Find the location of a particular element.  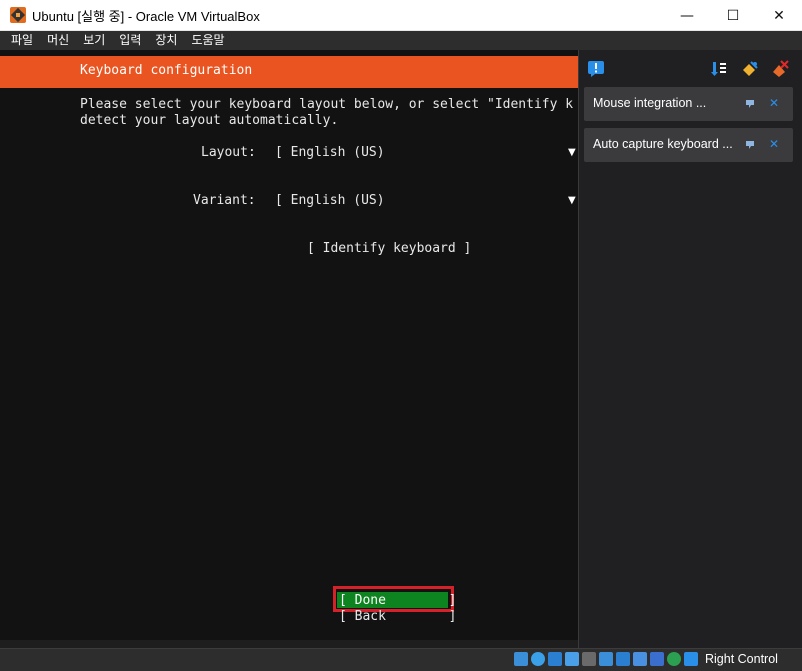

audio-icon is located at coordinates (555, 659).